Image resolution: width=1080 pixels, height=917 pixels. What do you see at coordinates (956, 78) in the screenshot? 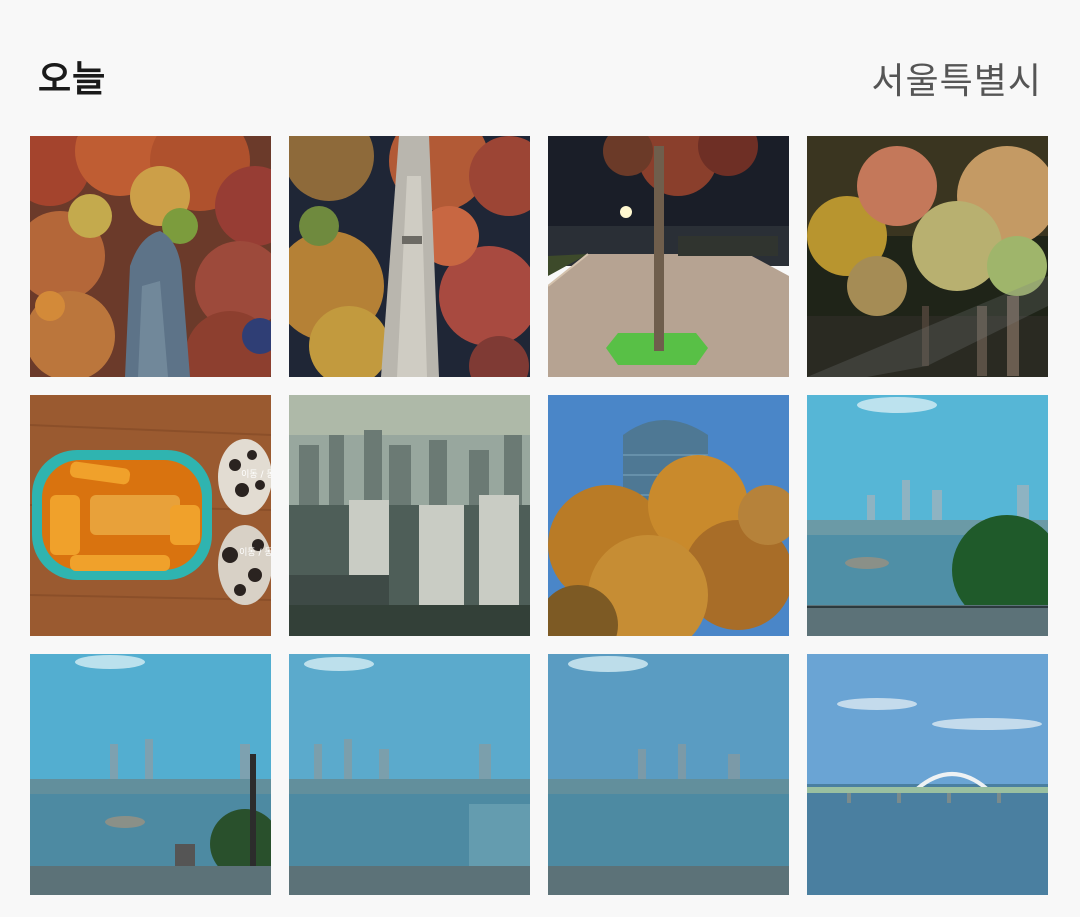
I see `location-label: 서울특별시` at bounding box center [956, 78].